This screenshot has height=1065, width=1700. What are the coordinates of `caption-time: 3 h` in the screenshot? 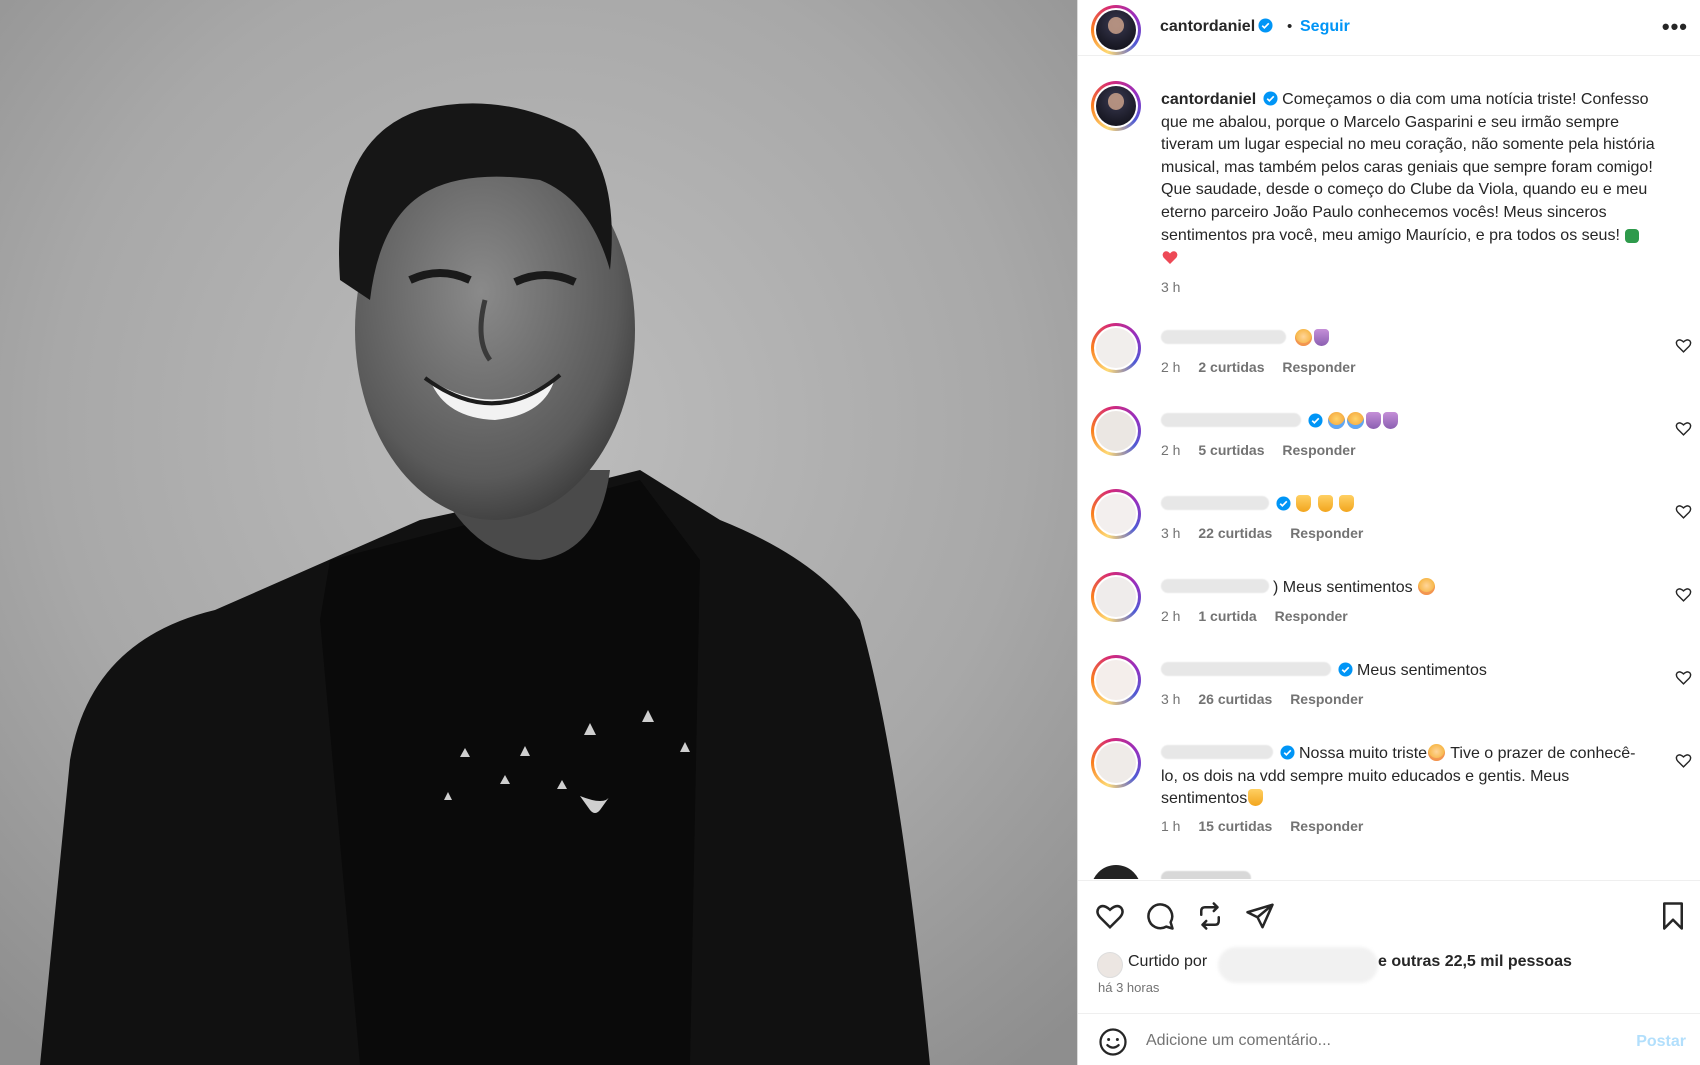 It's located at (1170, 287).